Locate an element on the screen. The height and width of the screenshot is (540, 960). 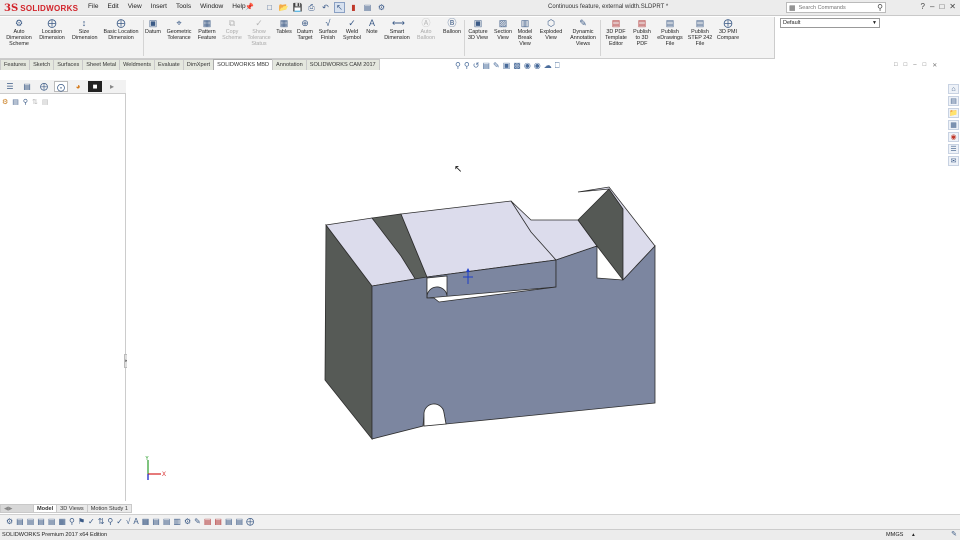
ribbon-button-copy-scheme: ⧉ Copy Scheme is located at coordinates (232, 30).